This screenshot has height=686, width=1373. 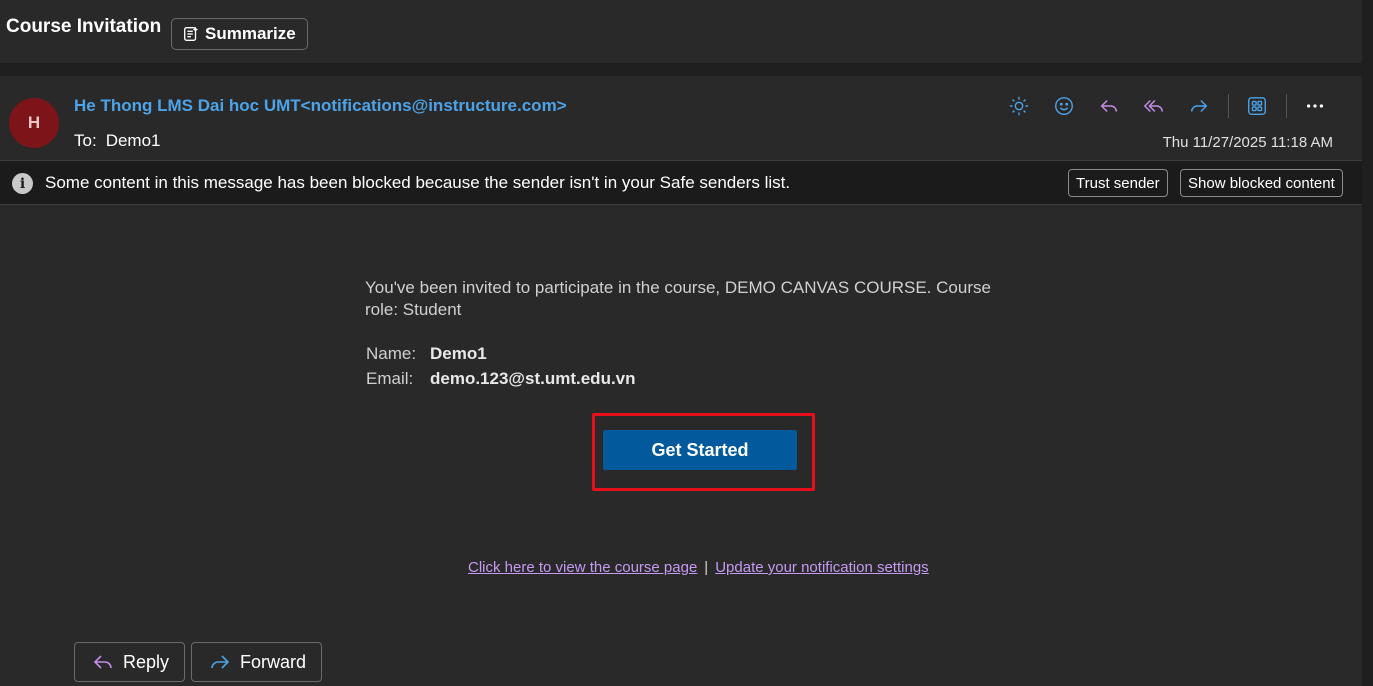 I want to click on course-page-link: Click here to view the course page, so click(x=582, y=567).